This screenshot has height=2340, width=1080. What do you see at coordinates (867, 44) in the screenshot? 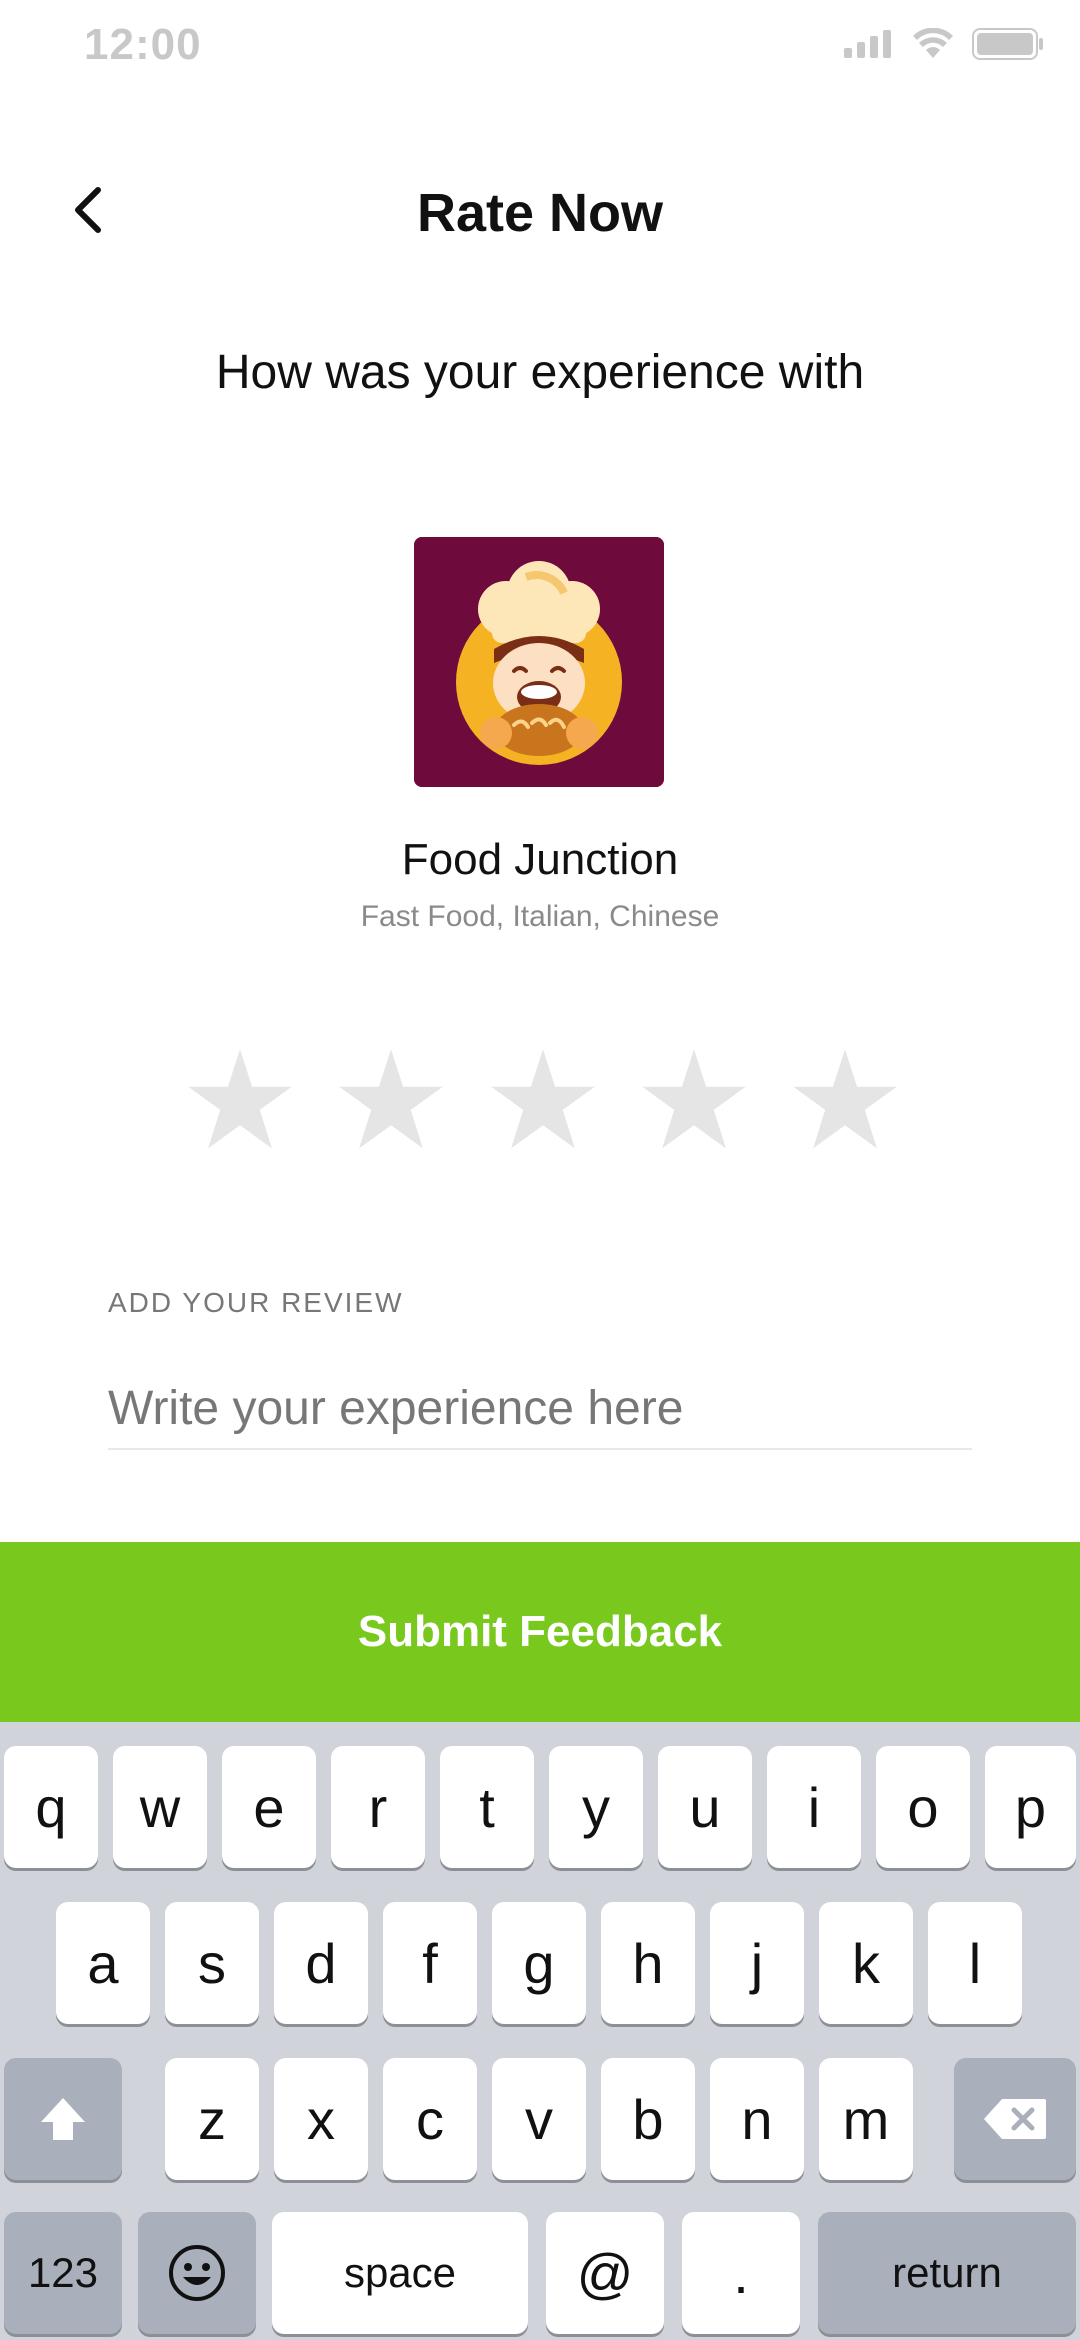
I see `signal-icon` at bounding box center [867, 44].